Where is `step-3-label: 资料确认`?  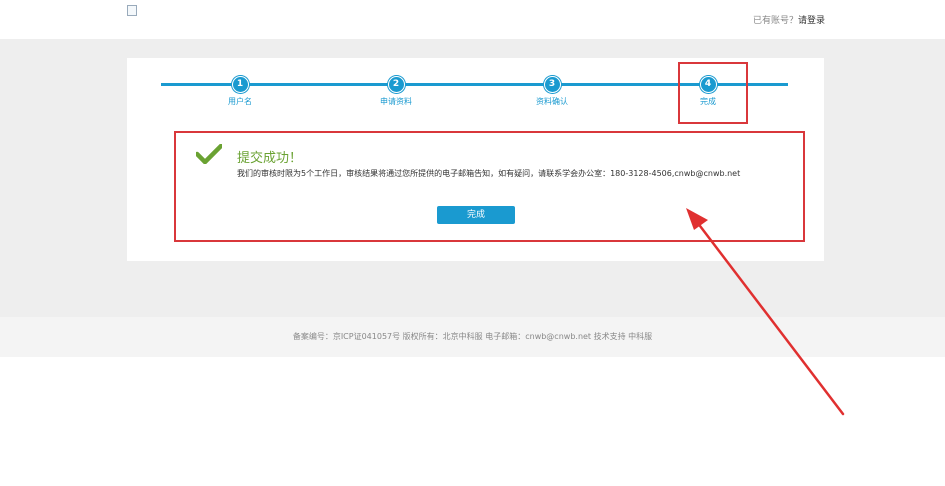
step-3-label: 资料确认 is located at coordinates (552, 101).